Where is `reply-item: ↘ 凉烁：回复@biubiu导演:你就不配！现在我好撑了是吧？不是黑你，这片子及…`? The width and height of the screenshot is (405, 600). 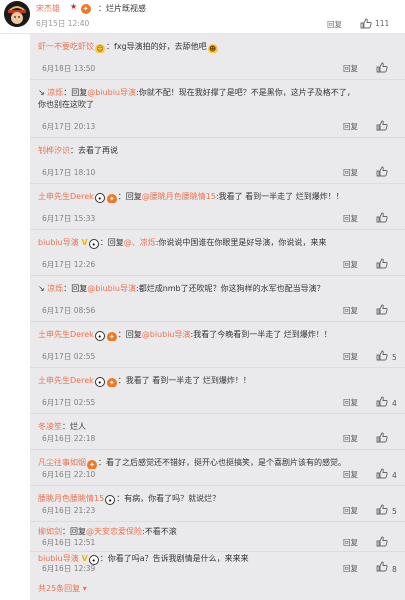 reply-item: ↘ 凉烁：回复@biubiu导演:你就不配！现在我好撑了是吧？不是黑你，这片子及… is located at coordinates (217, 109).